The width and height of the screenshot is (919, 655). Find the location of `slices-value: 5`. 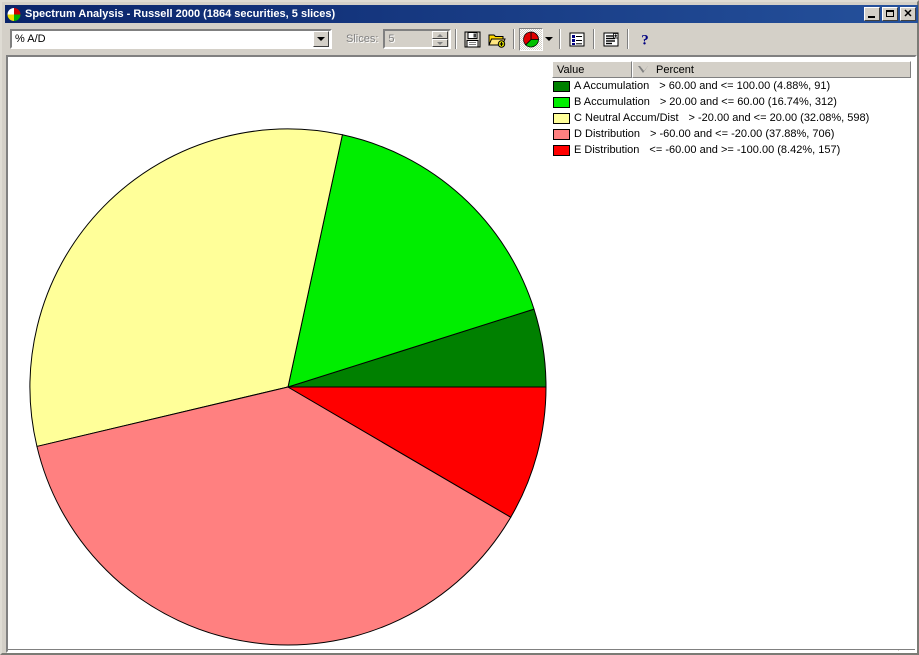

slices-value: 5 is located at coordinates (391, 39).